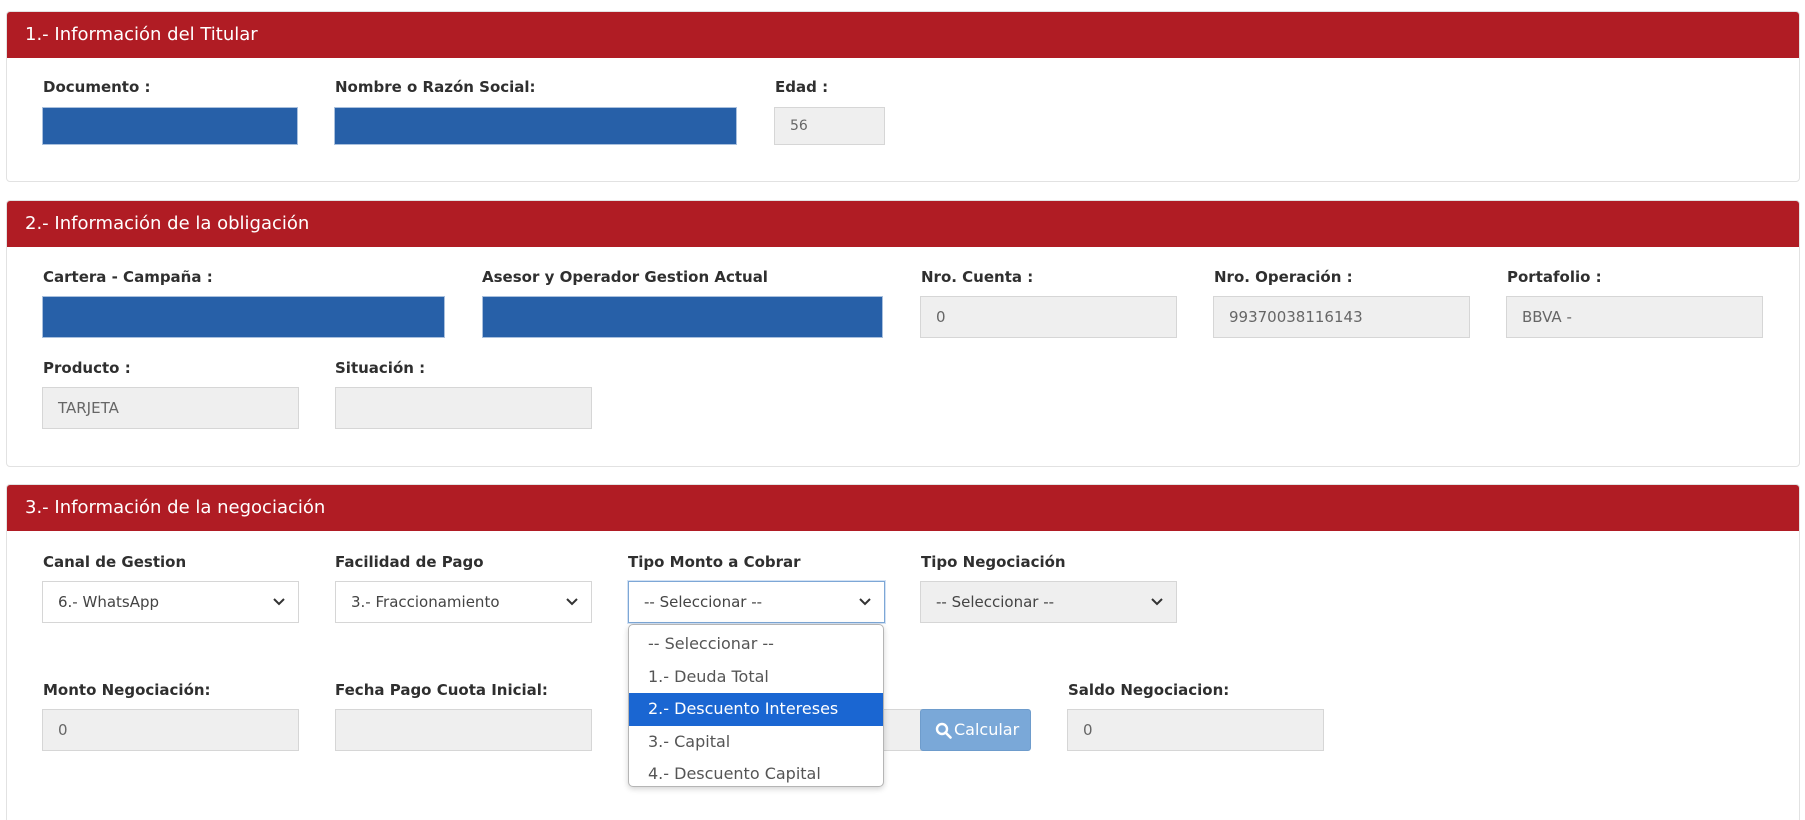 The width and height of the screenshot is (1805, 820). What do you see at coordinates (425, 602) in the screenshot?
I see `facilidad-select-value: 3.- Fraccionamiento` at bounding box center [425, 602].